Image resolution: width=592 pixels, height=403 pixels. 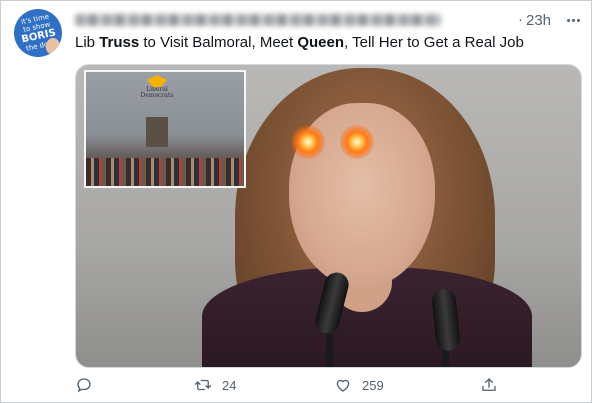 What do you see at coordinates (373, 385) in the screenshot?
I see `like-count: 259` at bounding box center [373, 385].